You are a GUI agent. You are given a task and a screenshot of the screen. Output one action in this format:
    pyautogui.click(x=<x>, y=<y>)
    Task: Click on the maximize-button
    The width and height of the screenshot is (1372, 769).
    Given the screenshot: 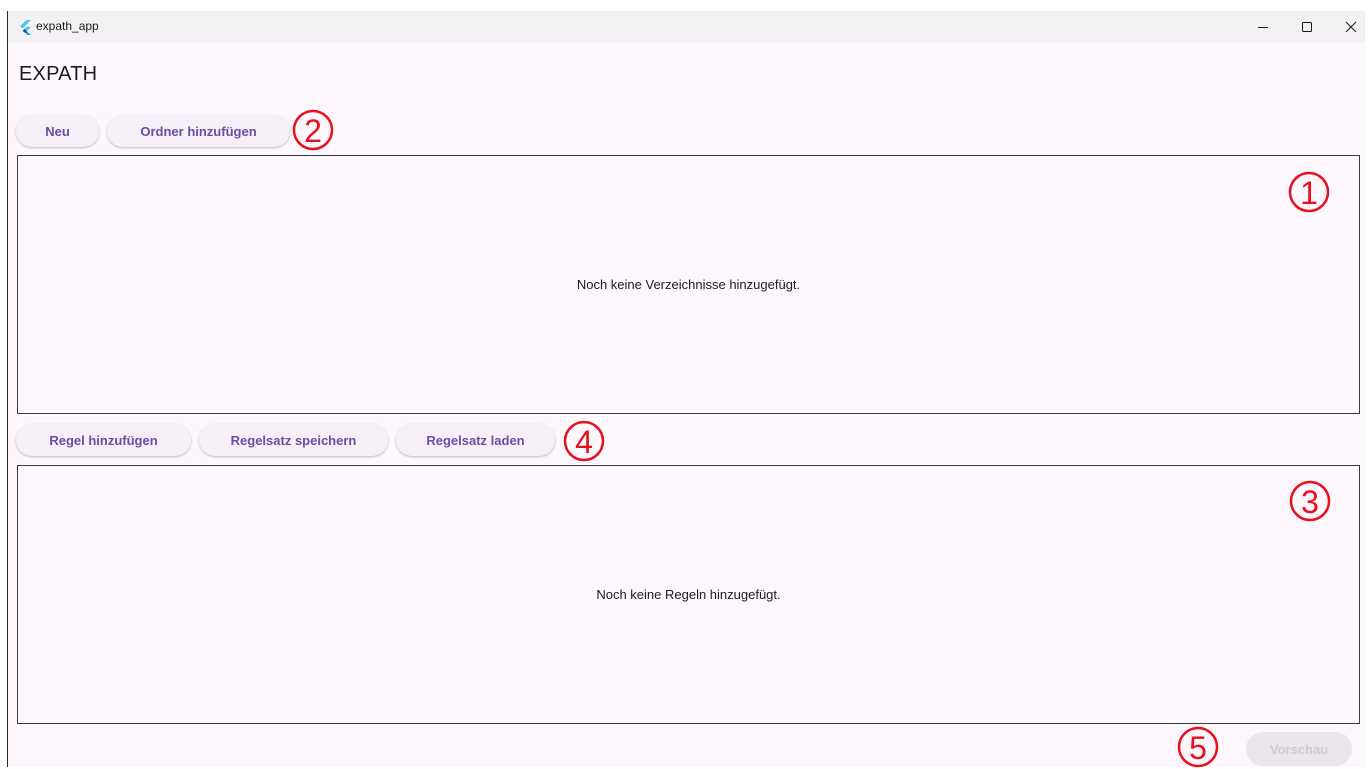 What is the action you would take?
    pyautogui.click(x=1307, y=26)
    